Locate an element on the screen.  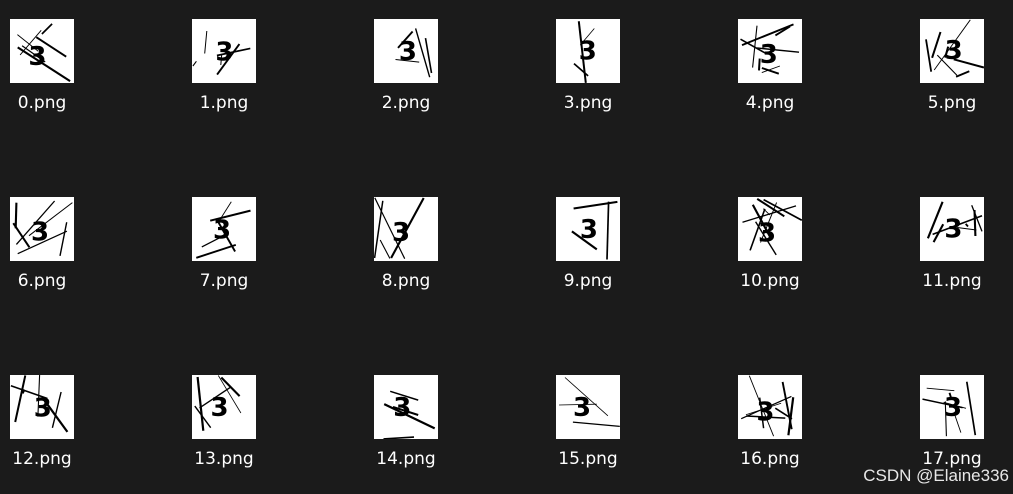
file-item: 3 14.png is located at coordinates (406, 425).